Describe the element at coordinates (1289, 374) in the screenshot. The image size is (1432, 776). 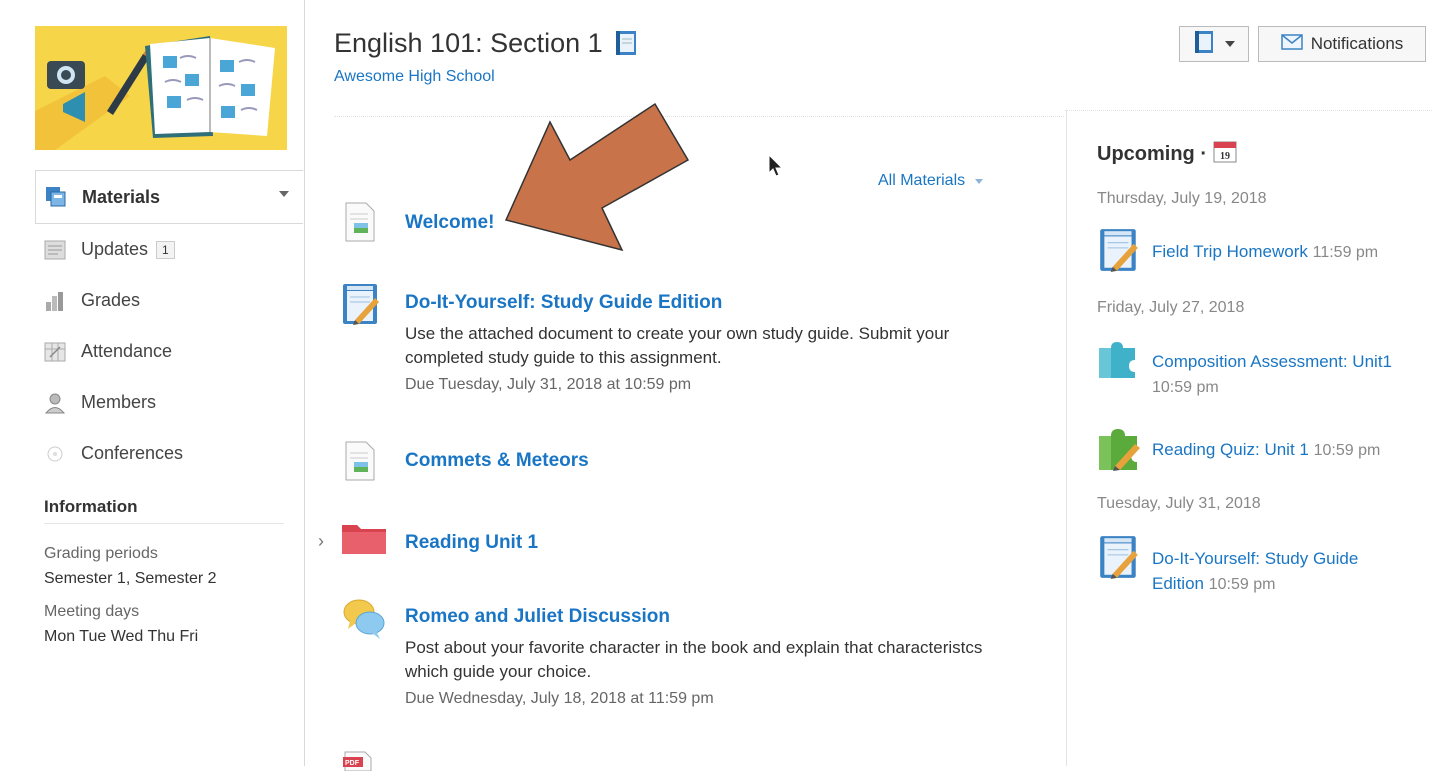
I see `upcoming-event-composition: Composition Assessment: Unit1 10:59 pm` at that location.